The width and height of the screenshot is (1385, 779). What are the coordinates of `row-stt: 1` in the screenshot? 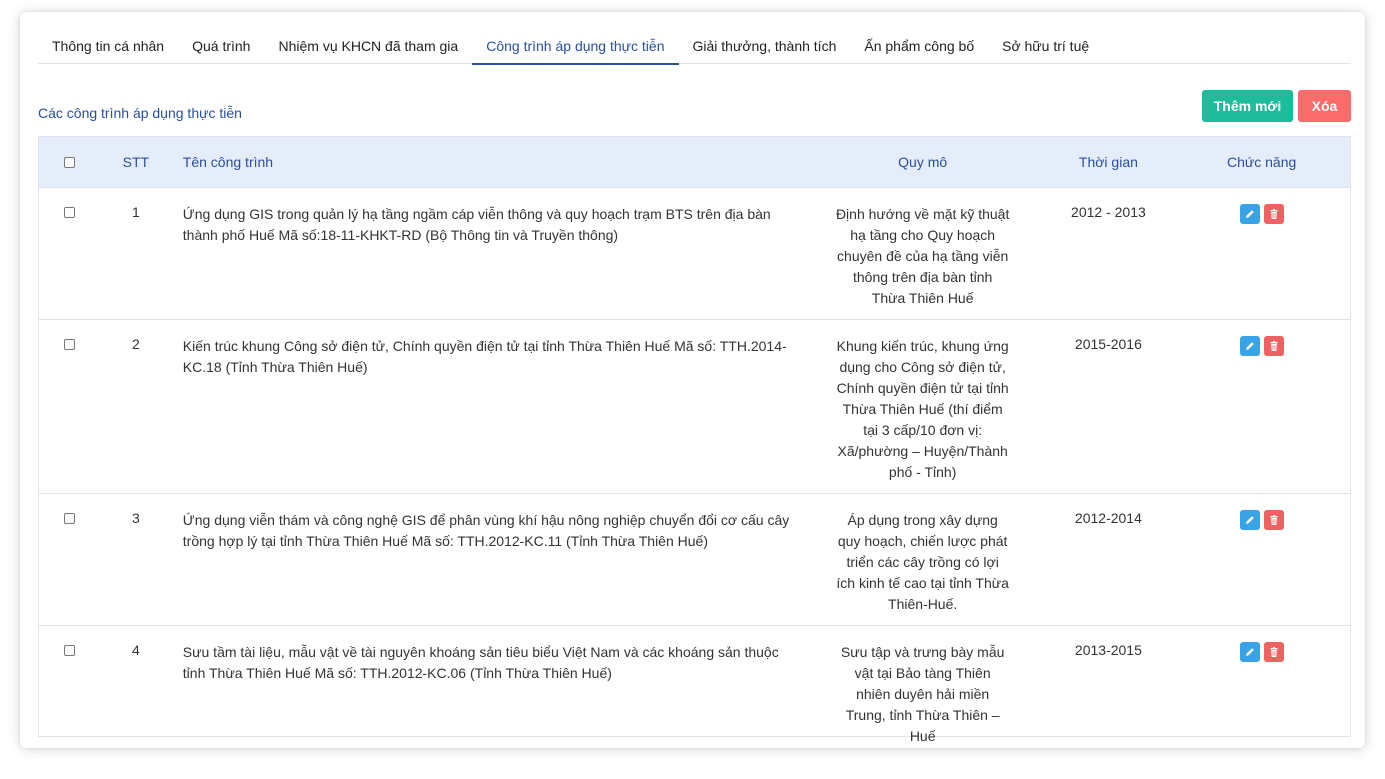 It's located at (135, 212).